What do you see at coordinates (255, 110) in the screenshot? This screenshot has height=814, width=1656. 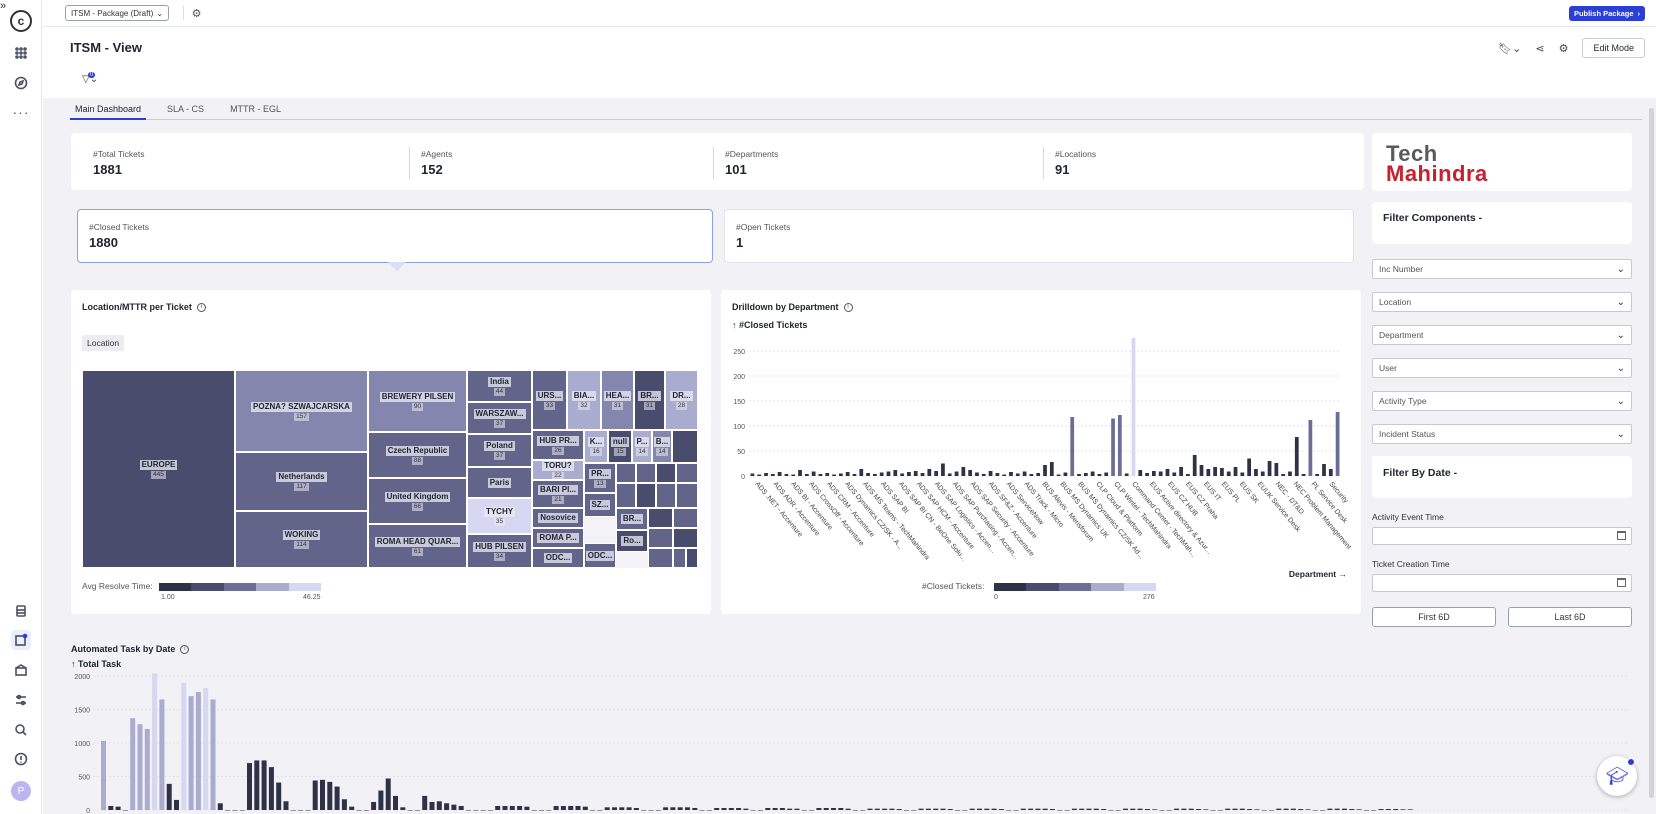 I see `tab-mttr-egl: MTTR - EGL` at bounding box center [255, 110].